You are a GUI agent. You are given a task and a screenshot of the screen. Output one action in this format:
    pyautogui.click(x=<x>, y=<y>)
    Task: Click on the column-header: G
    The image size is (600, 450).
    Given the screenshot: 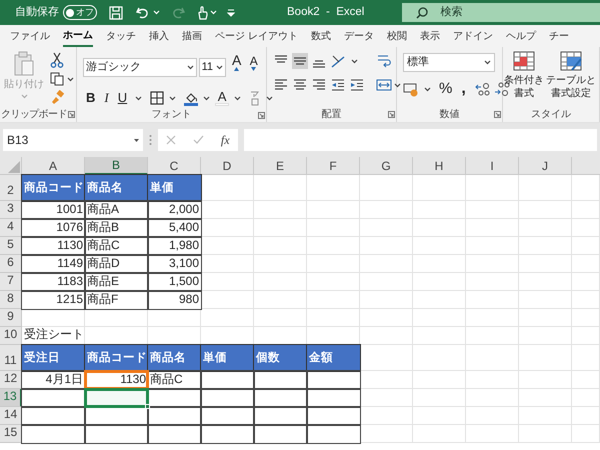 What is the action you would take?
    pyautogui.click(x=386, y=166)
    